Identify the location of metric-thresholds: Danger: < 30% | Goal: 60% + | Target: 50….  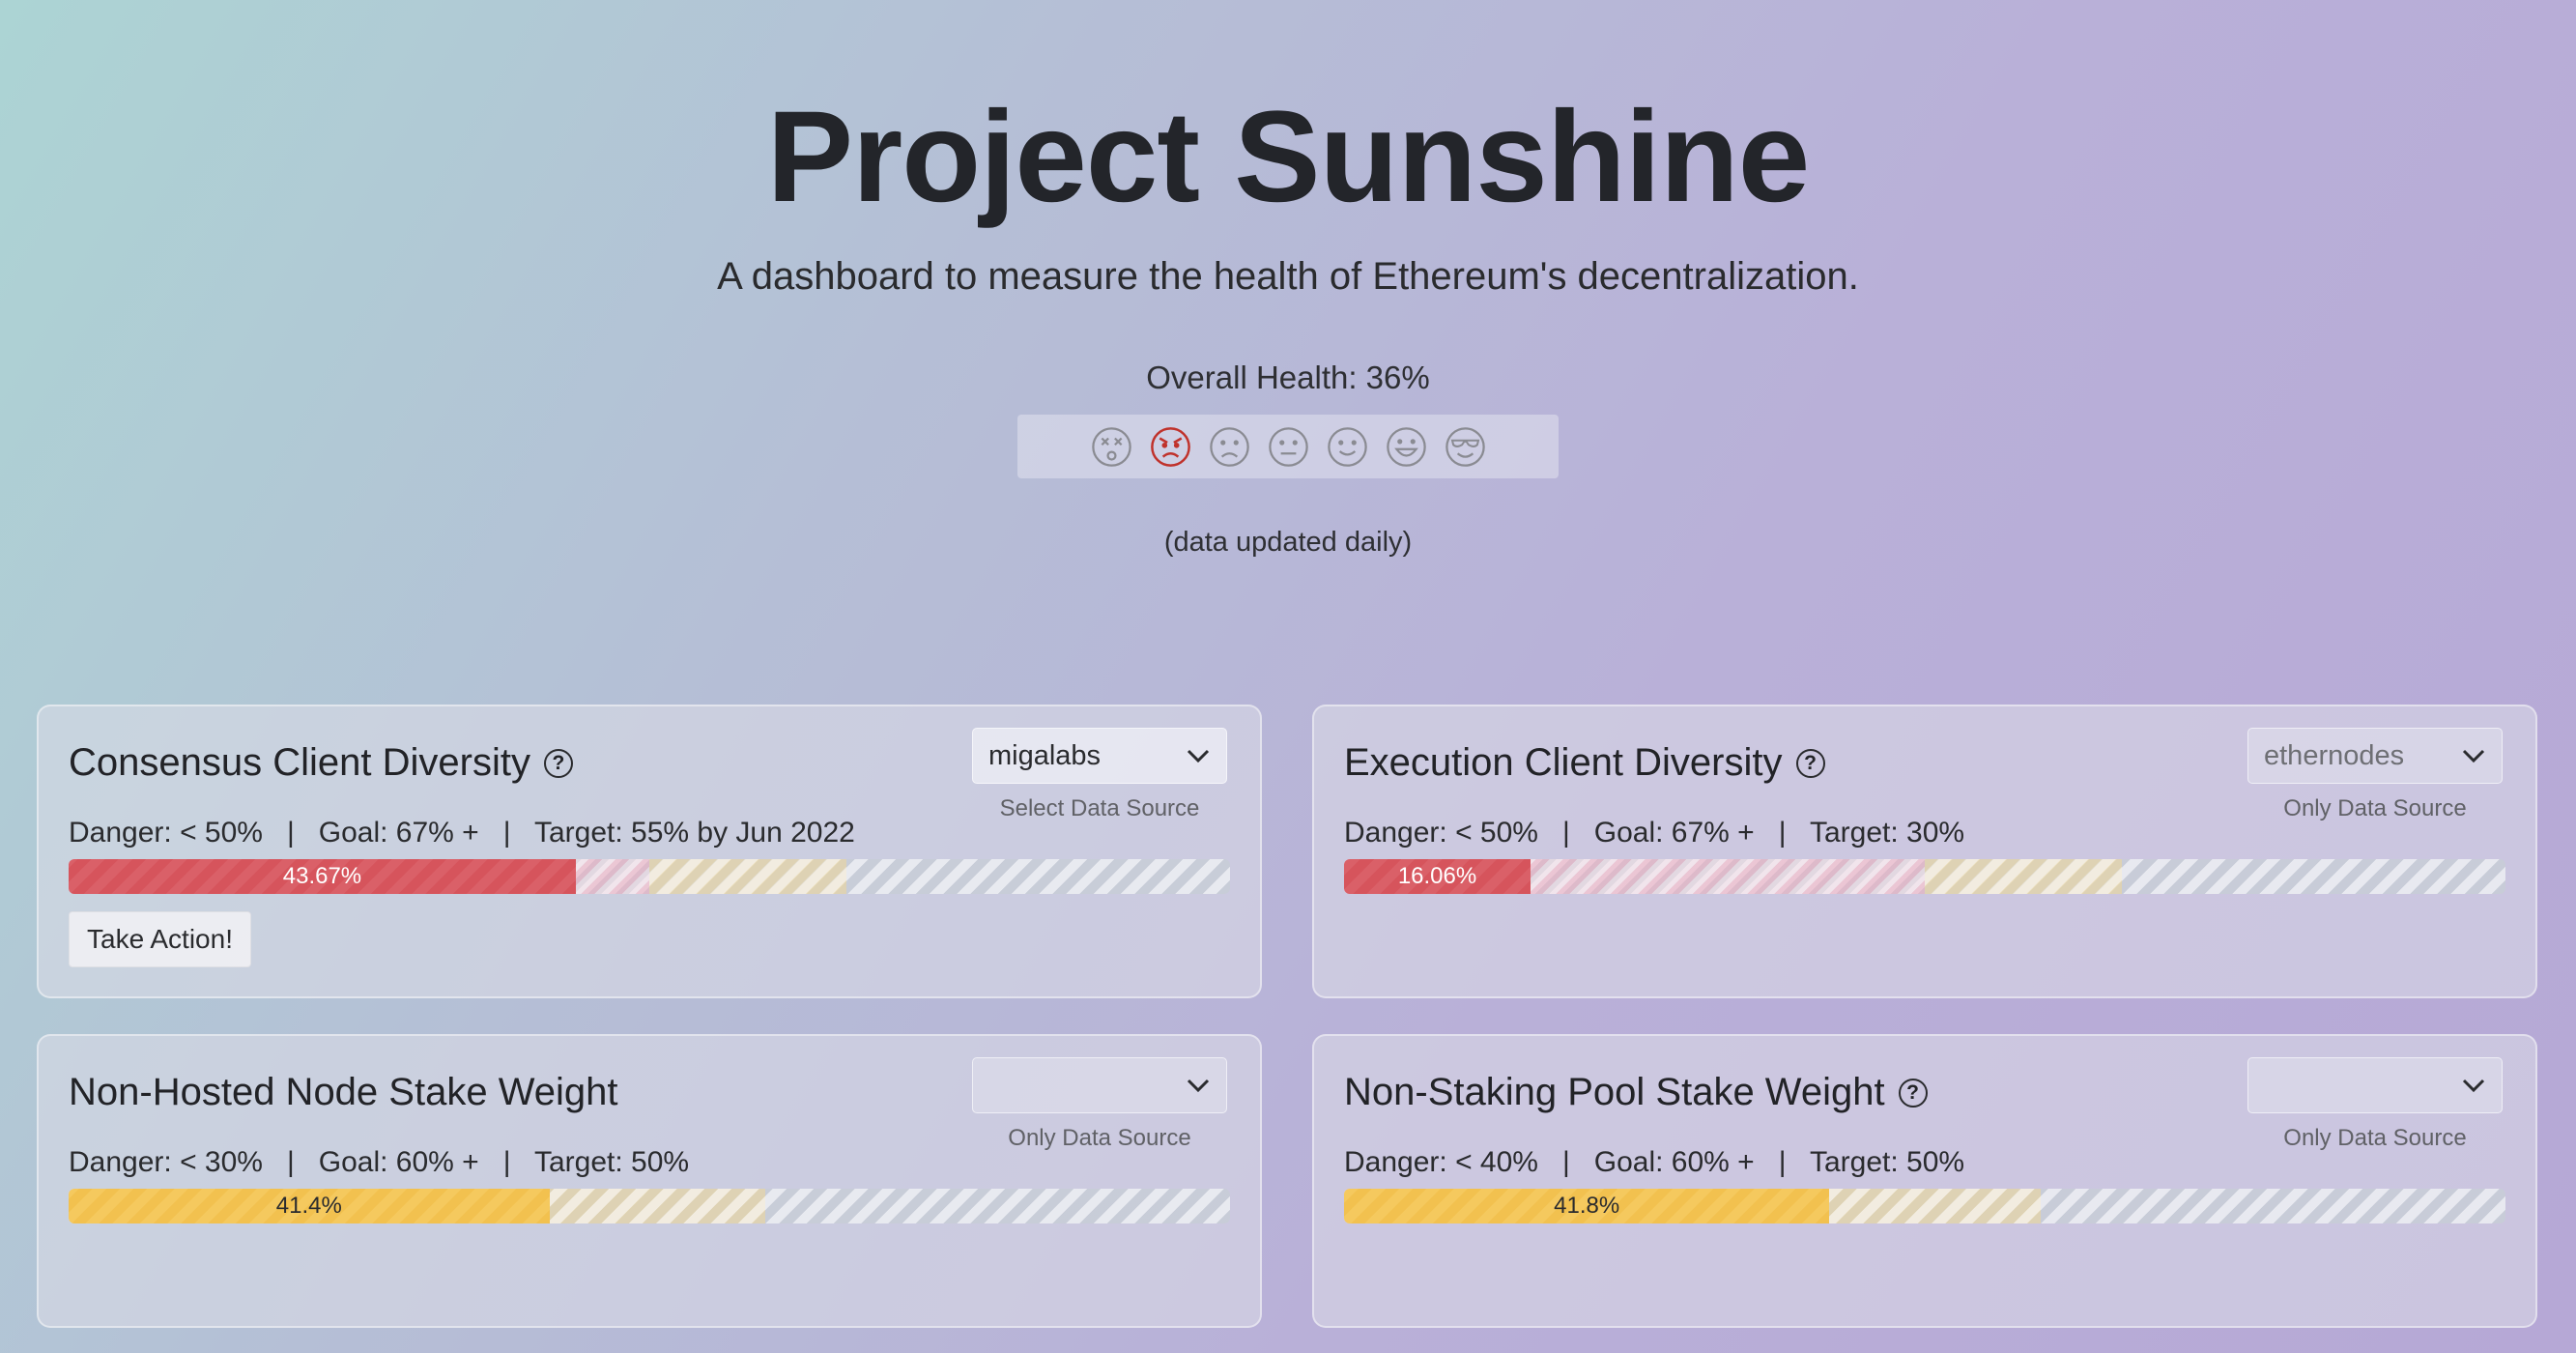
(380, 1162).